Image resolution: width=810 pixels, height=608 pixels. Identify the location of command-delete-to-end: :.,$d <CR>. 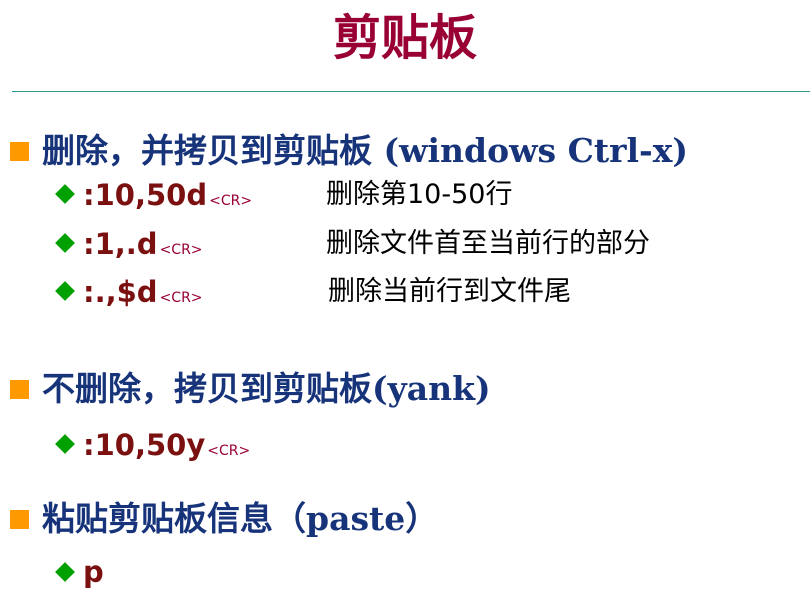
(143, 292).